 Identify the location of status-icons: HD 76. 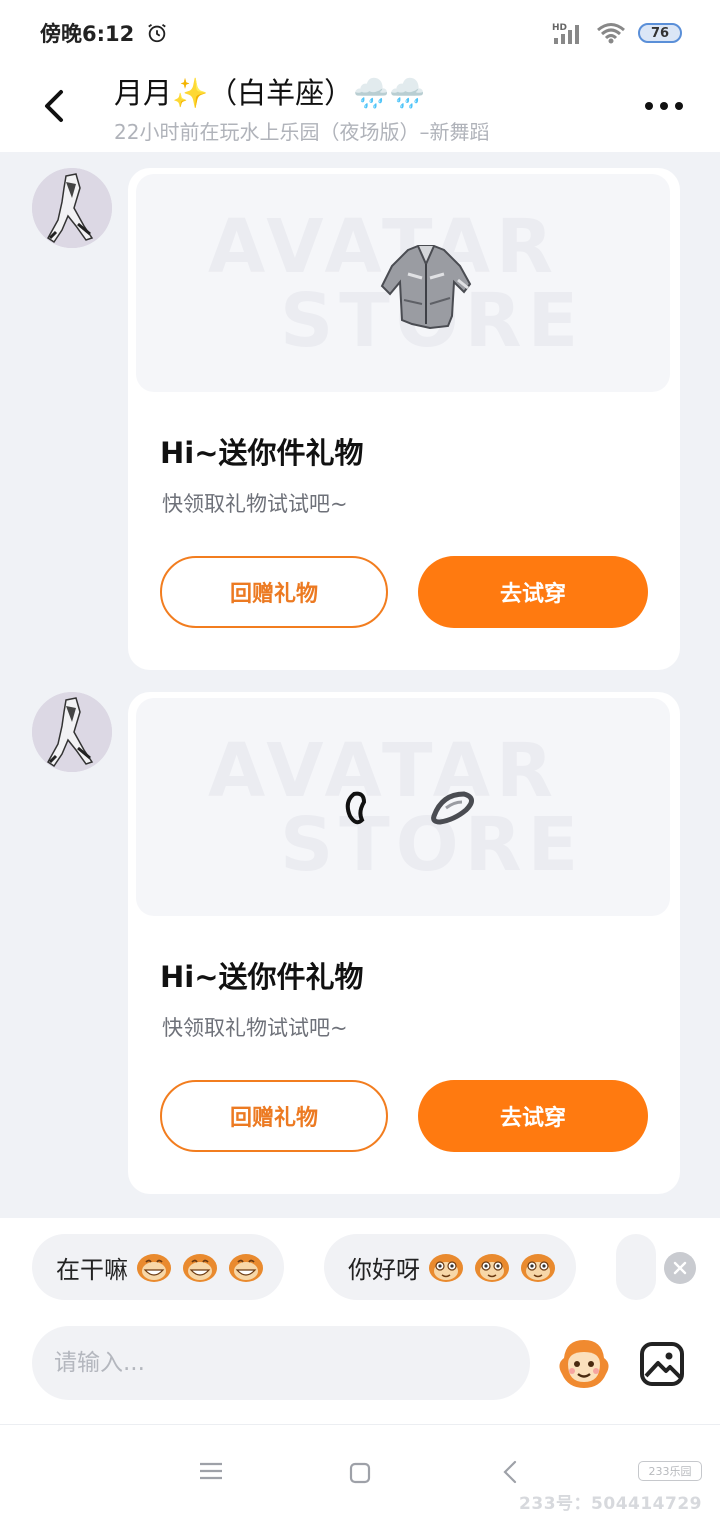
(617, 33).